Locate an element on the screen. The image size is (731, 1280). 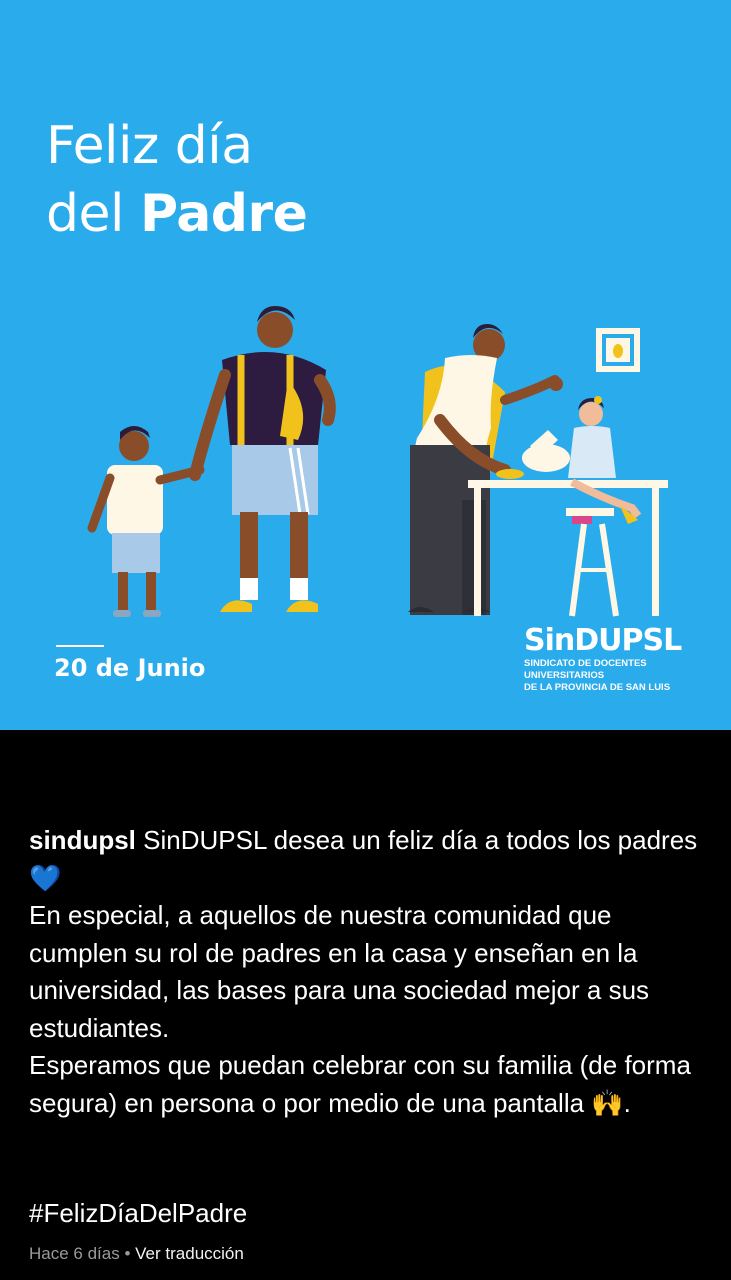
title-line-1: Feliz día is located at coordinates (149, 146).